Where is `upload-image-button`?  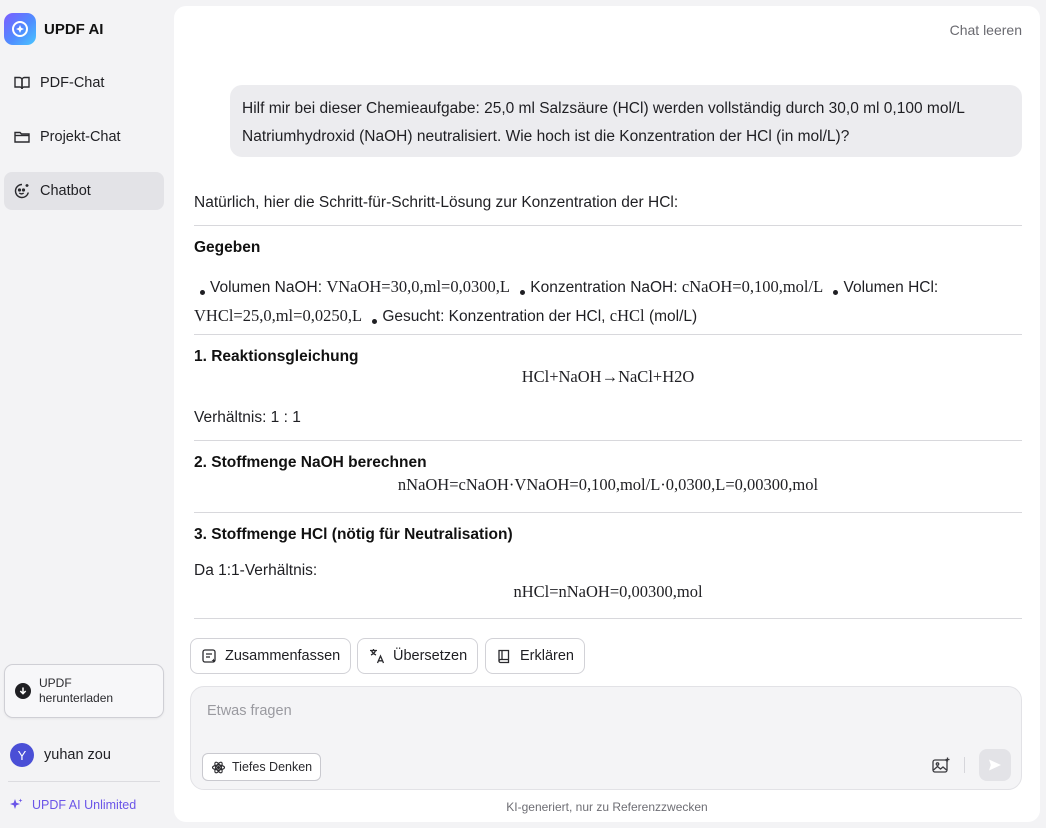
upload-image-button is located at coordinates (941, 766).